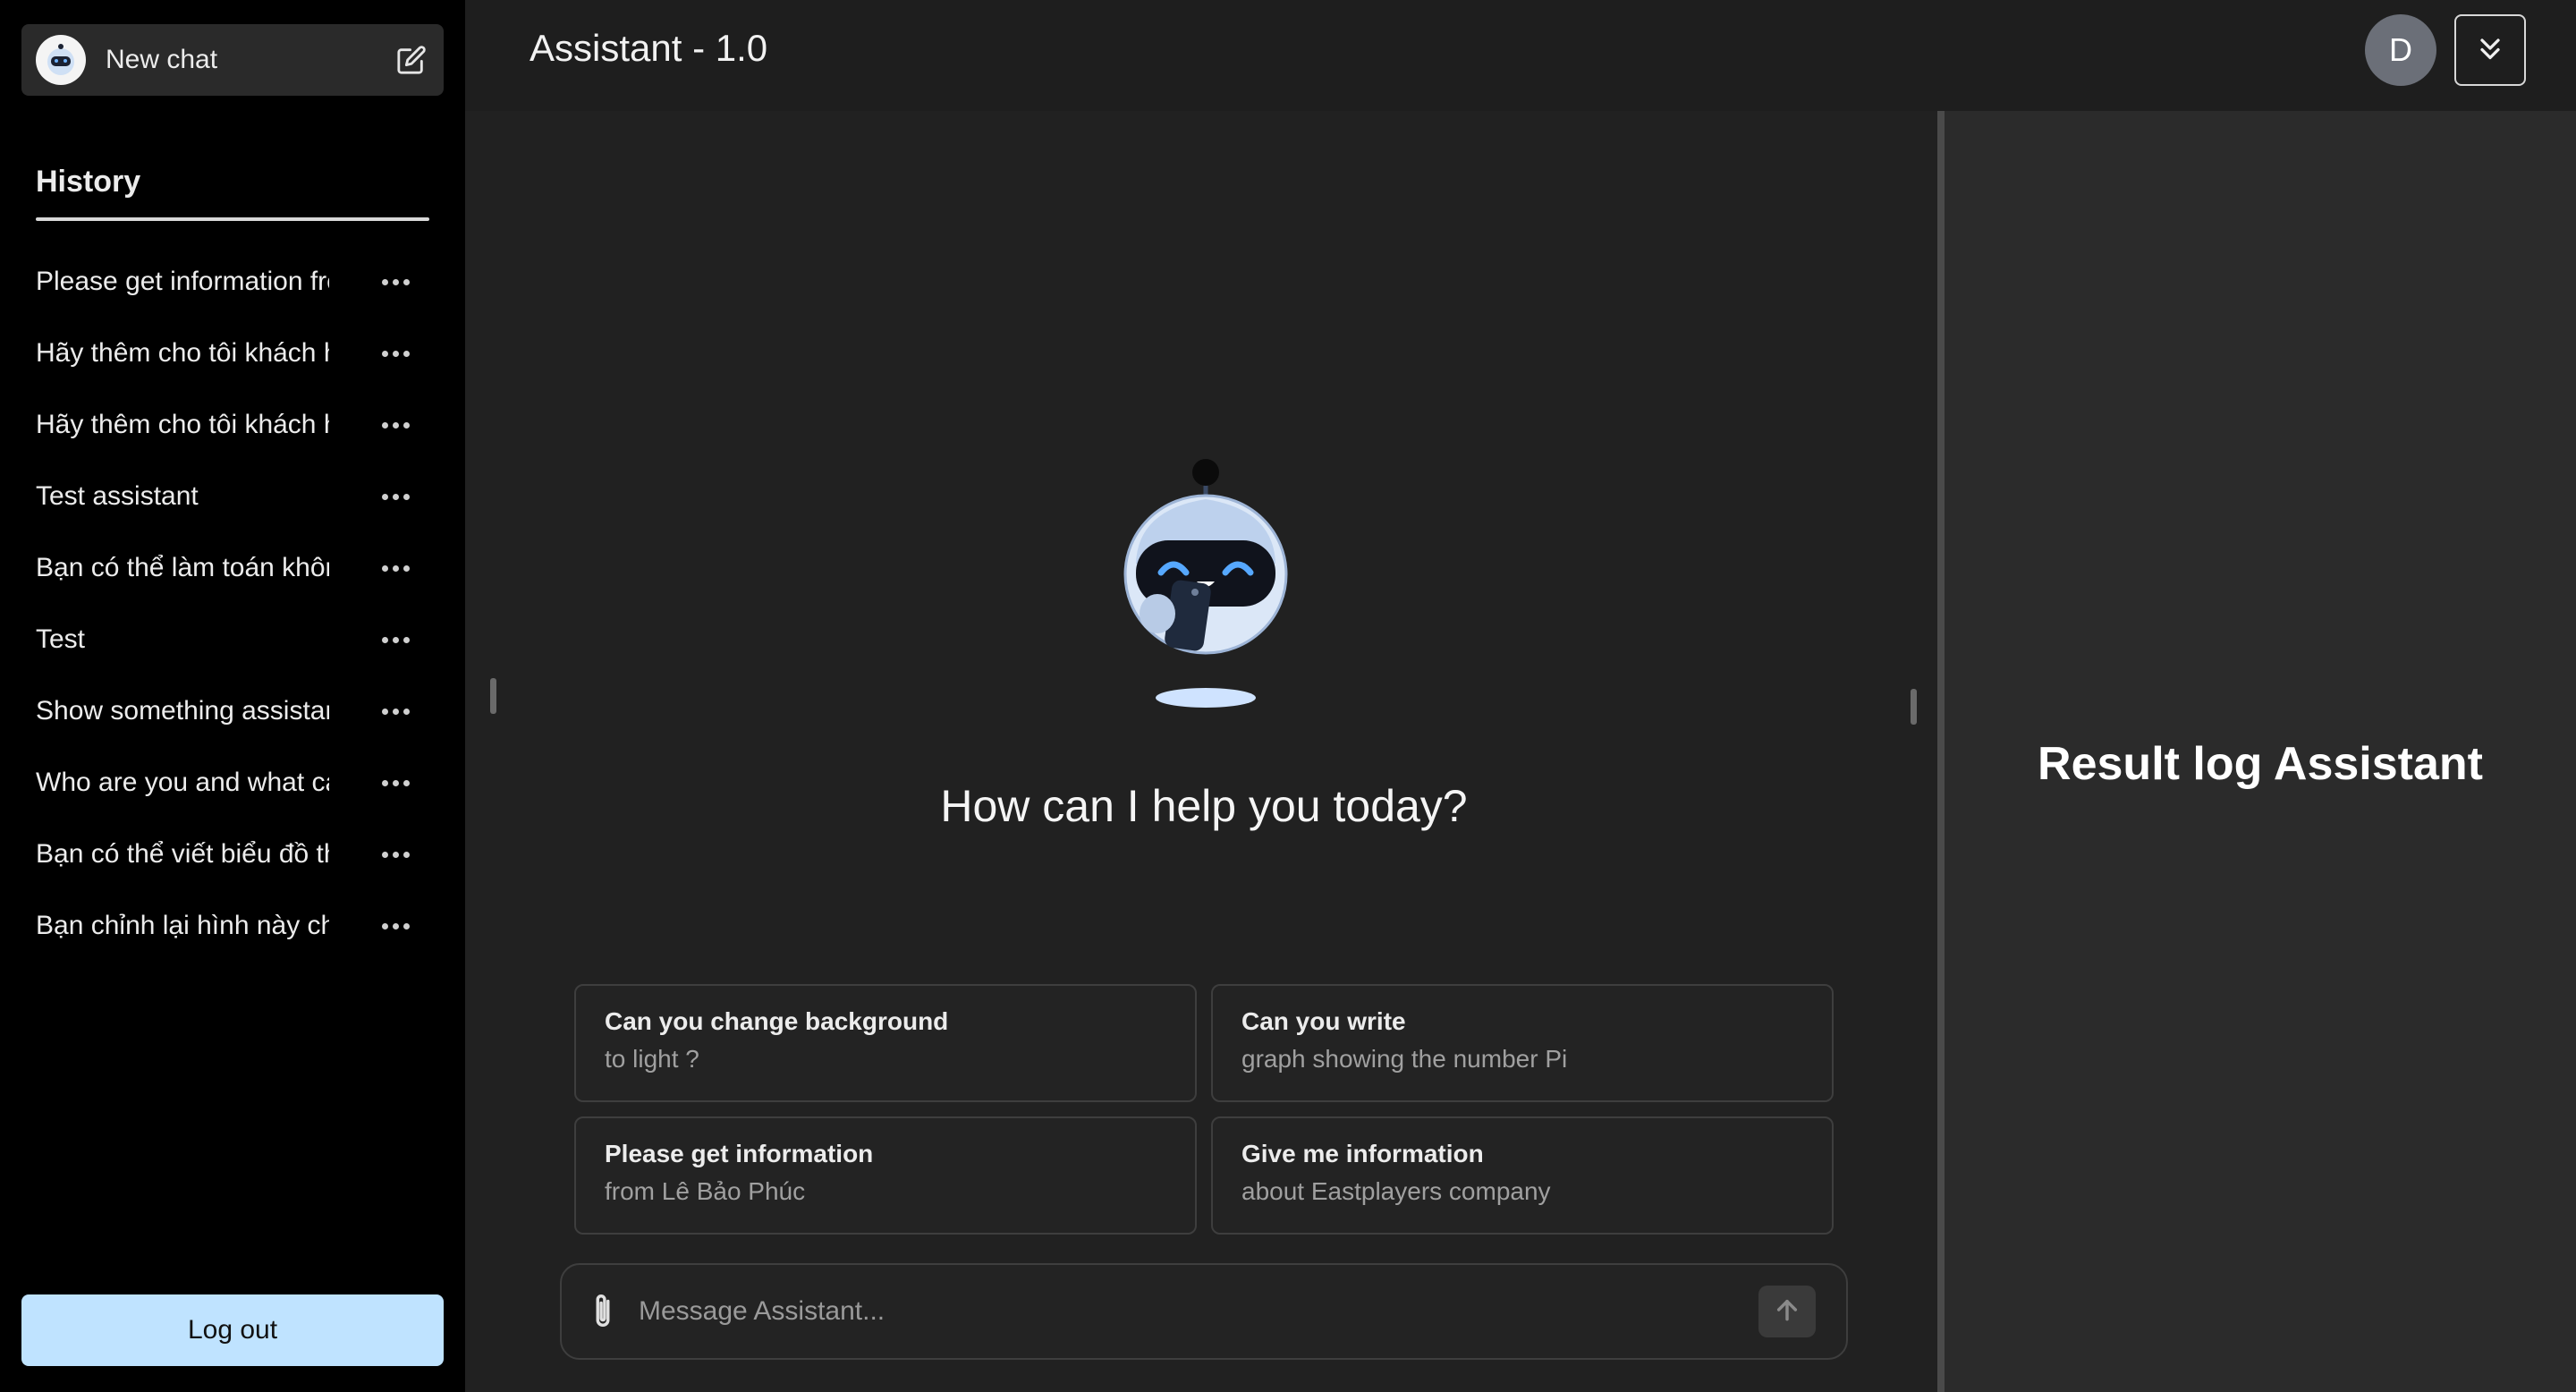  Describe the element at coordinates (1362, 1153) in the screenshot. I see `suggestion-title: Give me information` at that location.